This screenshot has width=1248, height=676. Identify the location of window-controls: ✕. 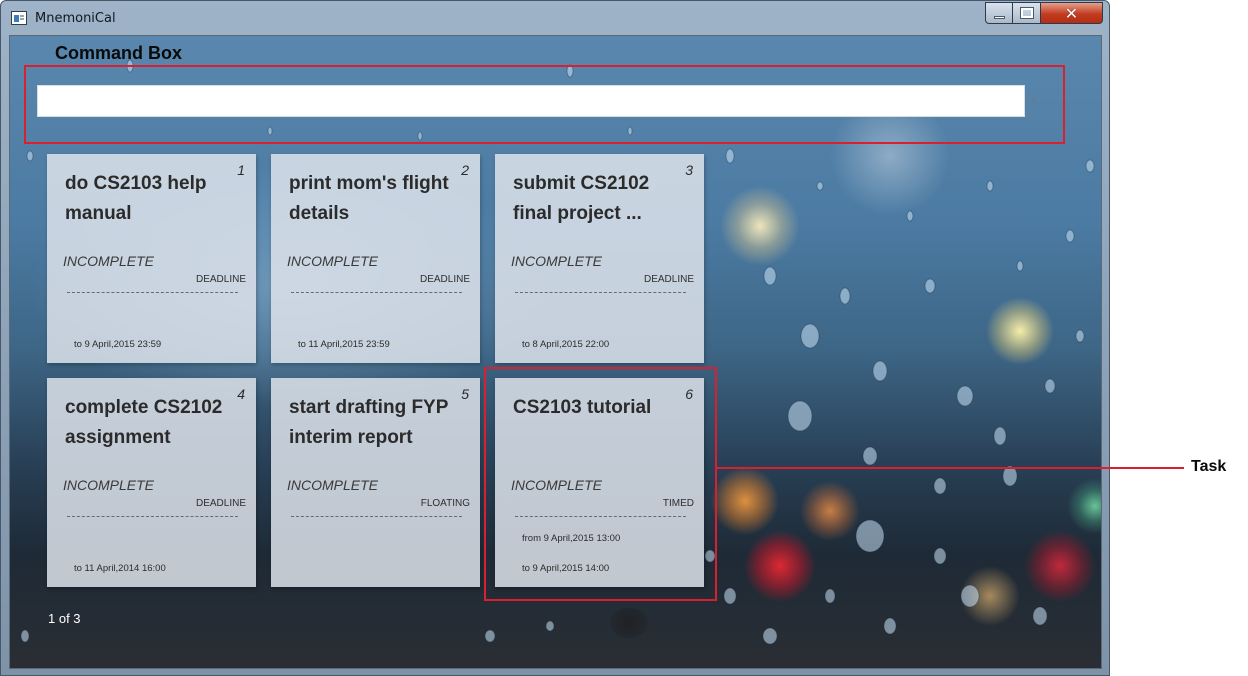
(1044, 13).